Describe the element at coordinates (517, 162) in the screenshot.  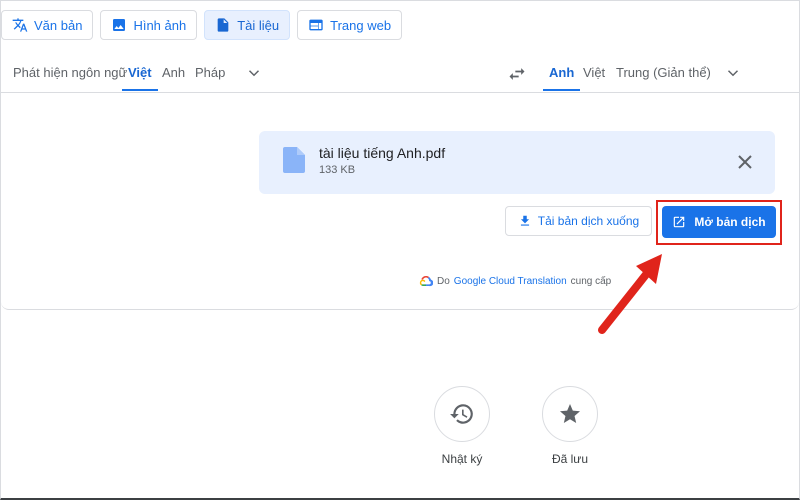
I see `uploaded-file: tài liệu tiếng Anh.pdf 133 KB` at that location.